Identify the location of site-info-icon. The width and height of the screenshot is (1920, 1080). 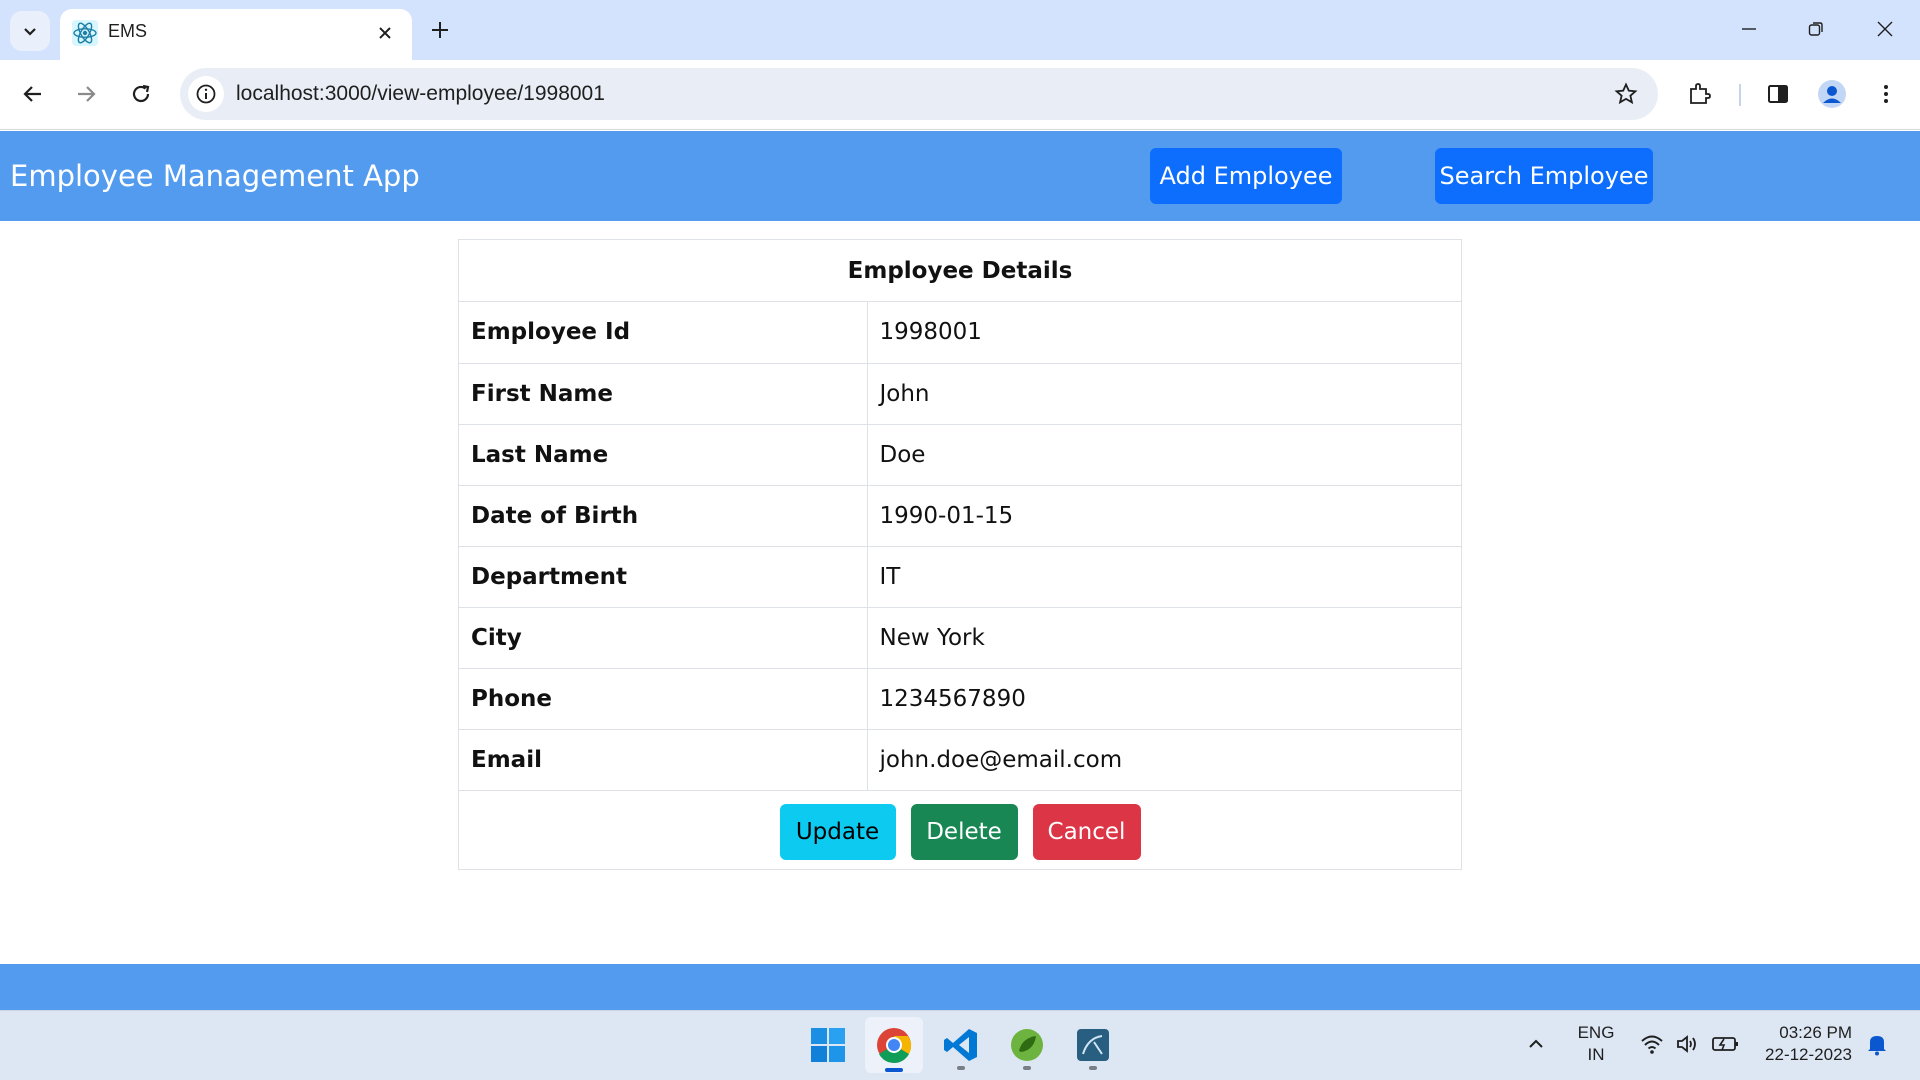
(206, 94).